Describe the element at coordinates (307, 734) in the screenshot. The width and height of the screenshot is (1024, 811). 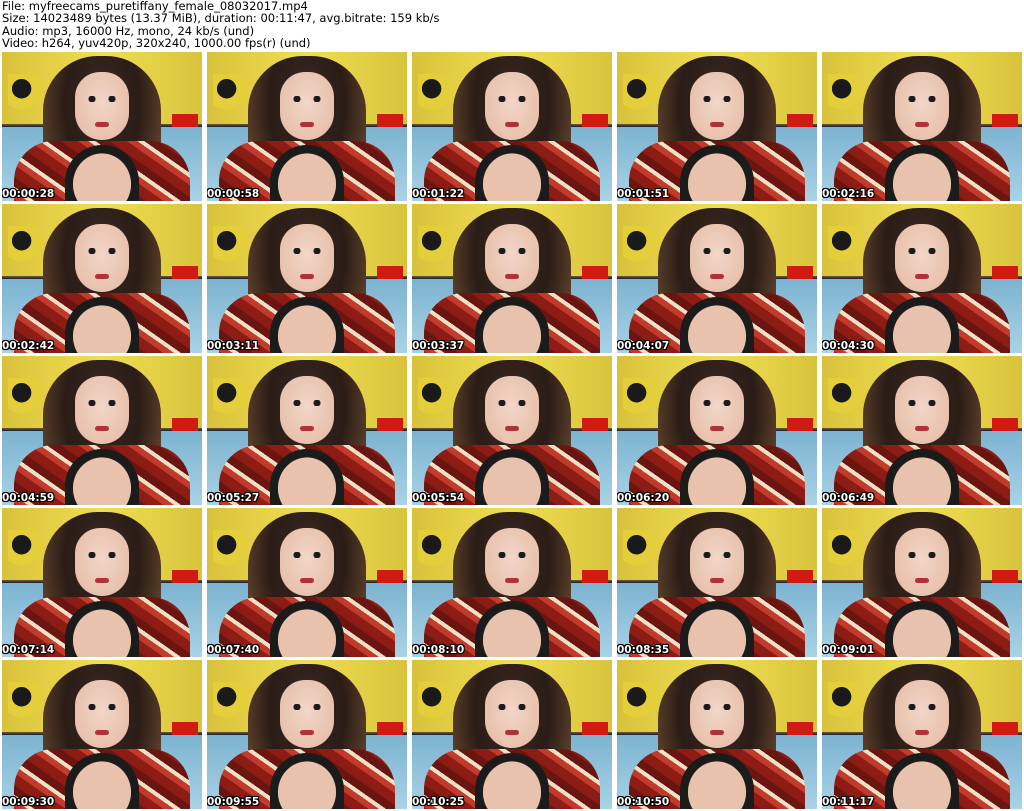
I see `video-thumbnail: 00:09:55` at that location.